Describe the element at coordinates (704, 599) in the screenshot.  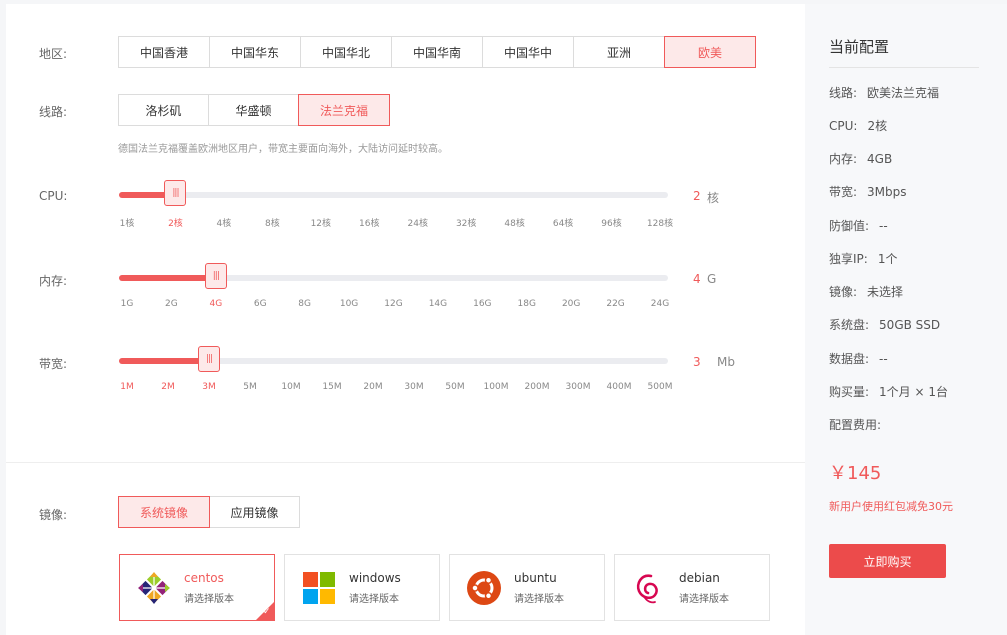
I see `os-version-debian: 请选择版本` at that location.